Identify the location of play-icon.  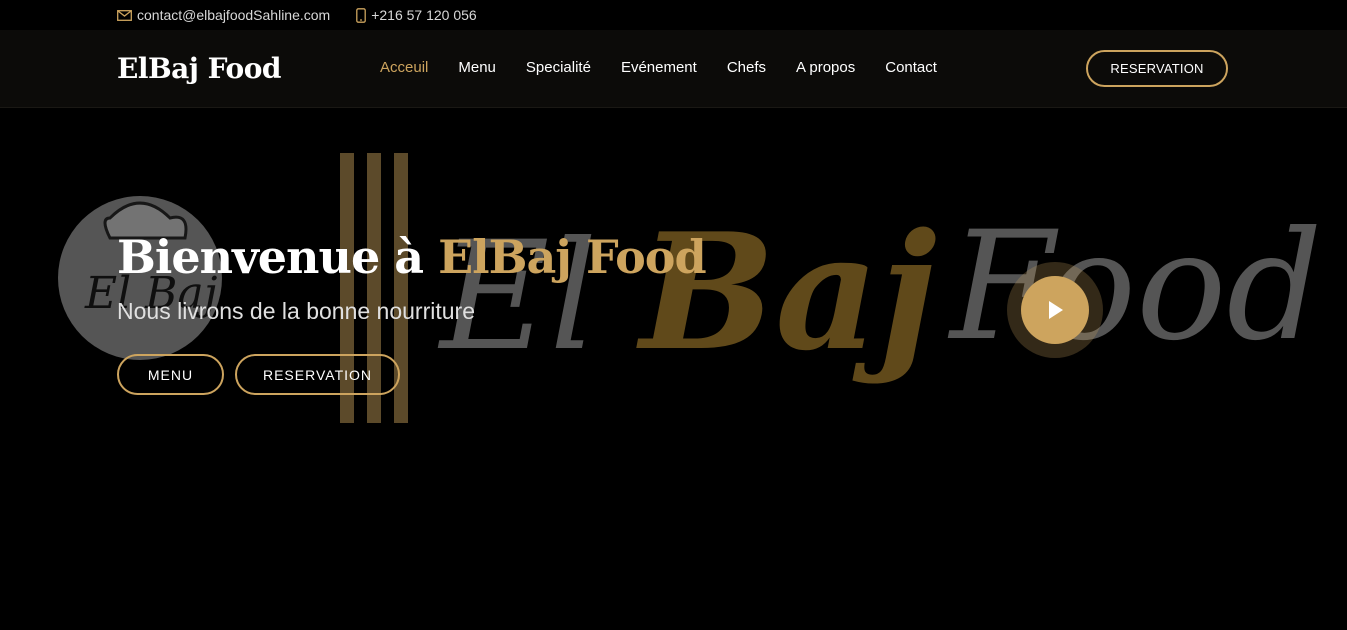
(1056, 310).